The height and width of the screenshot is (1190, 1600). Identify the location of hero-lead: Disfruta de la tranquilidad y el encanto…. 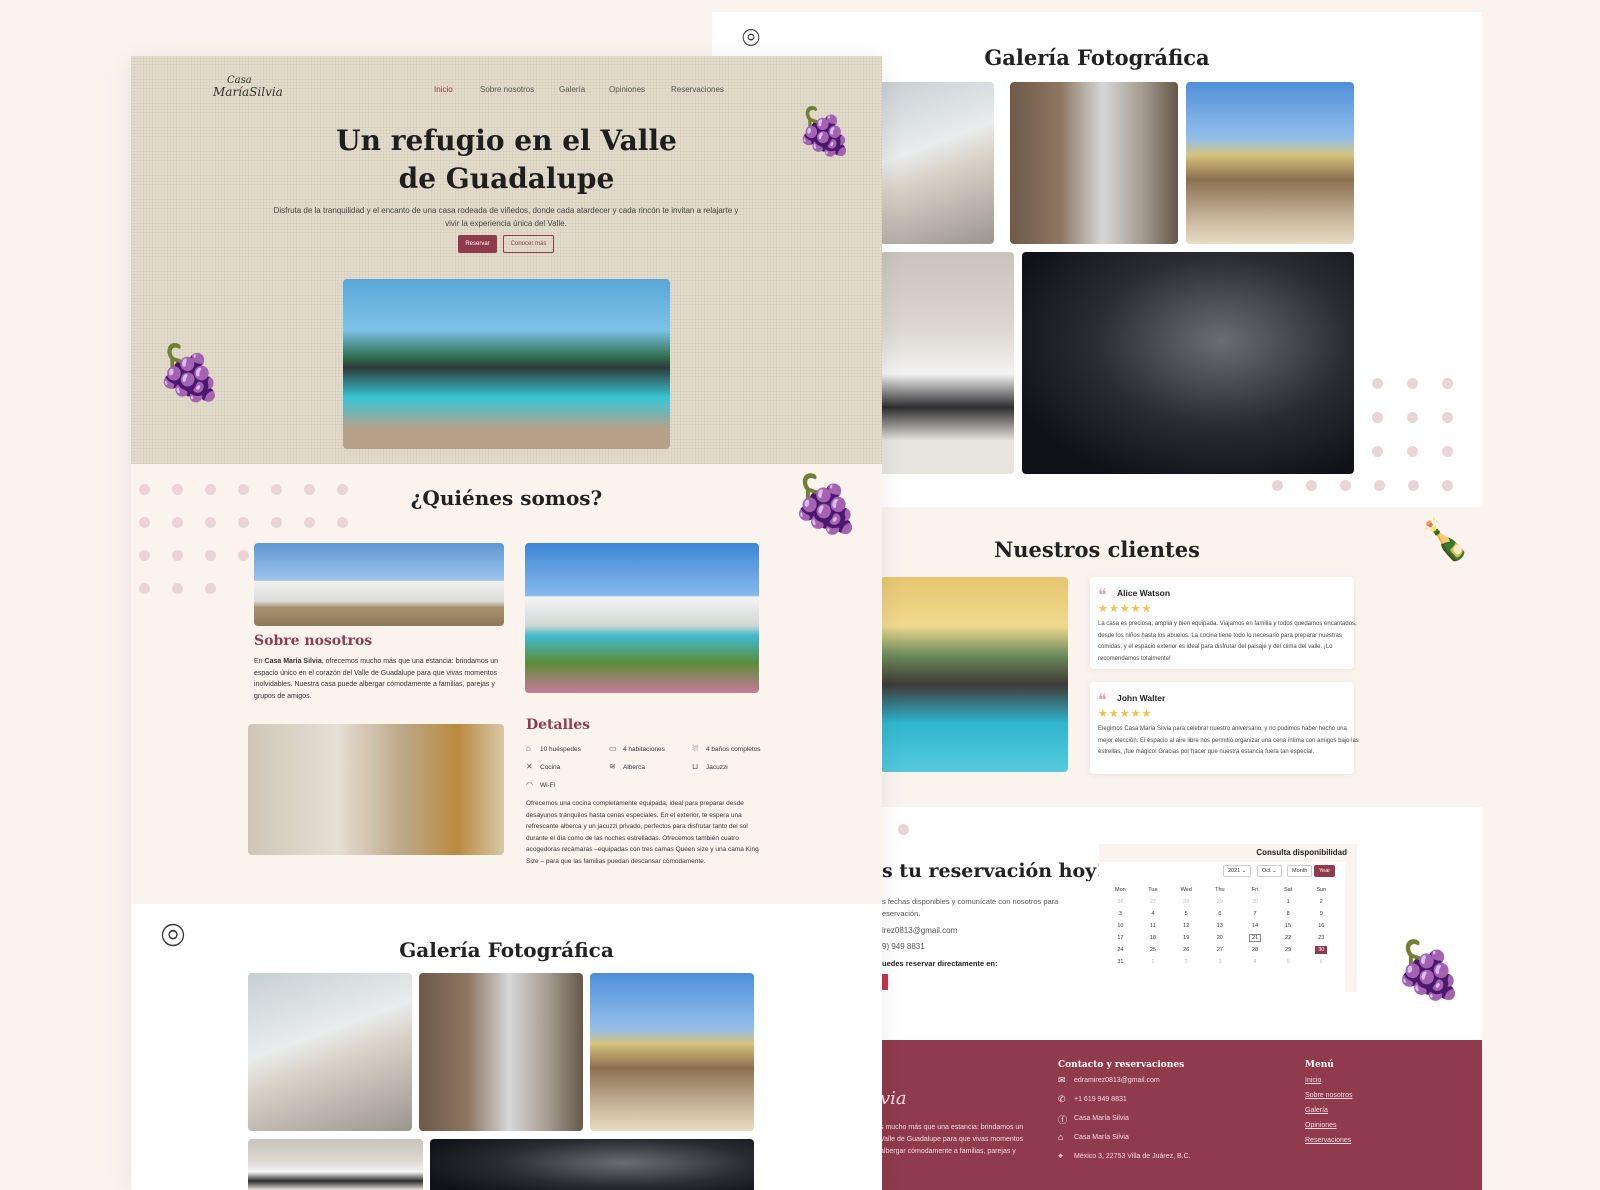
(506, 217).